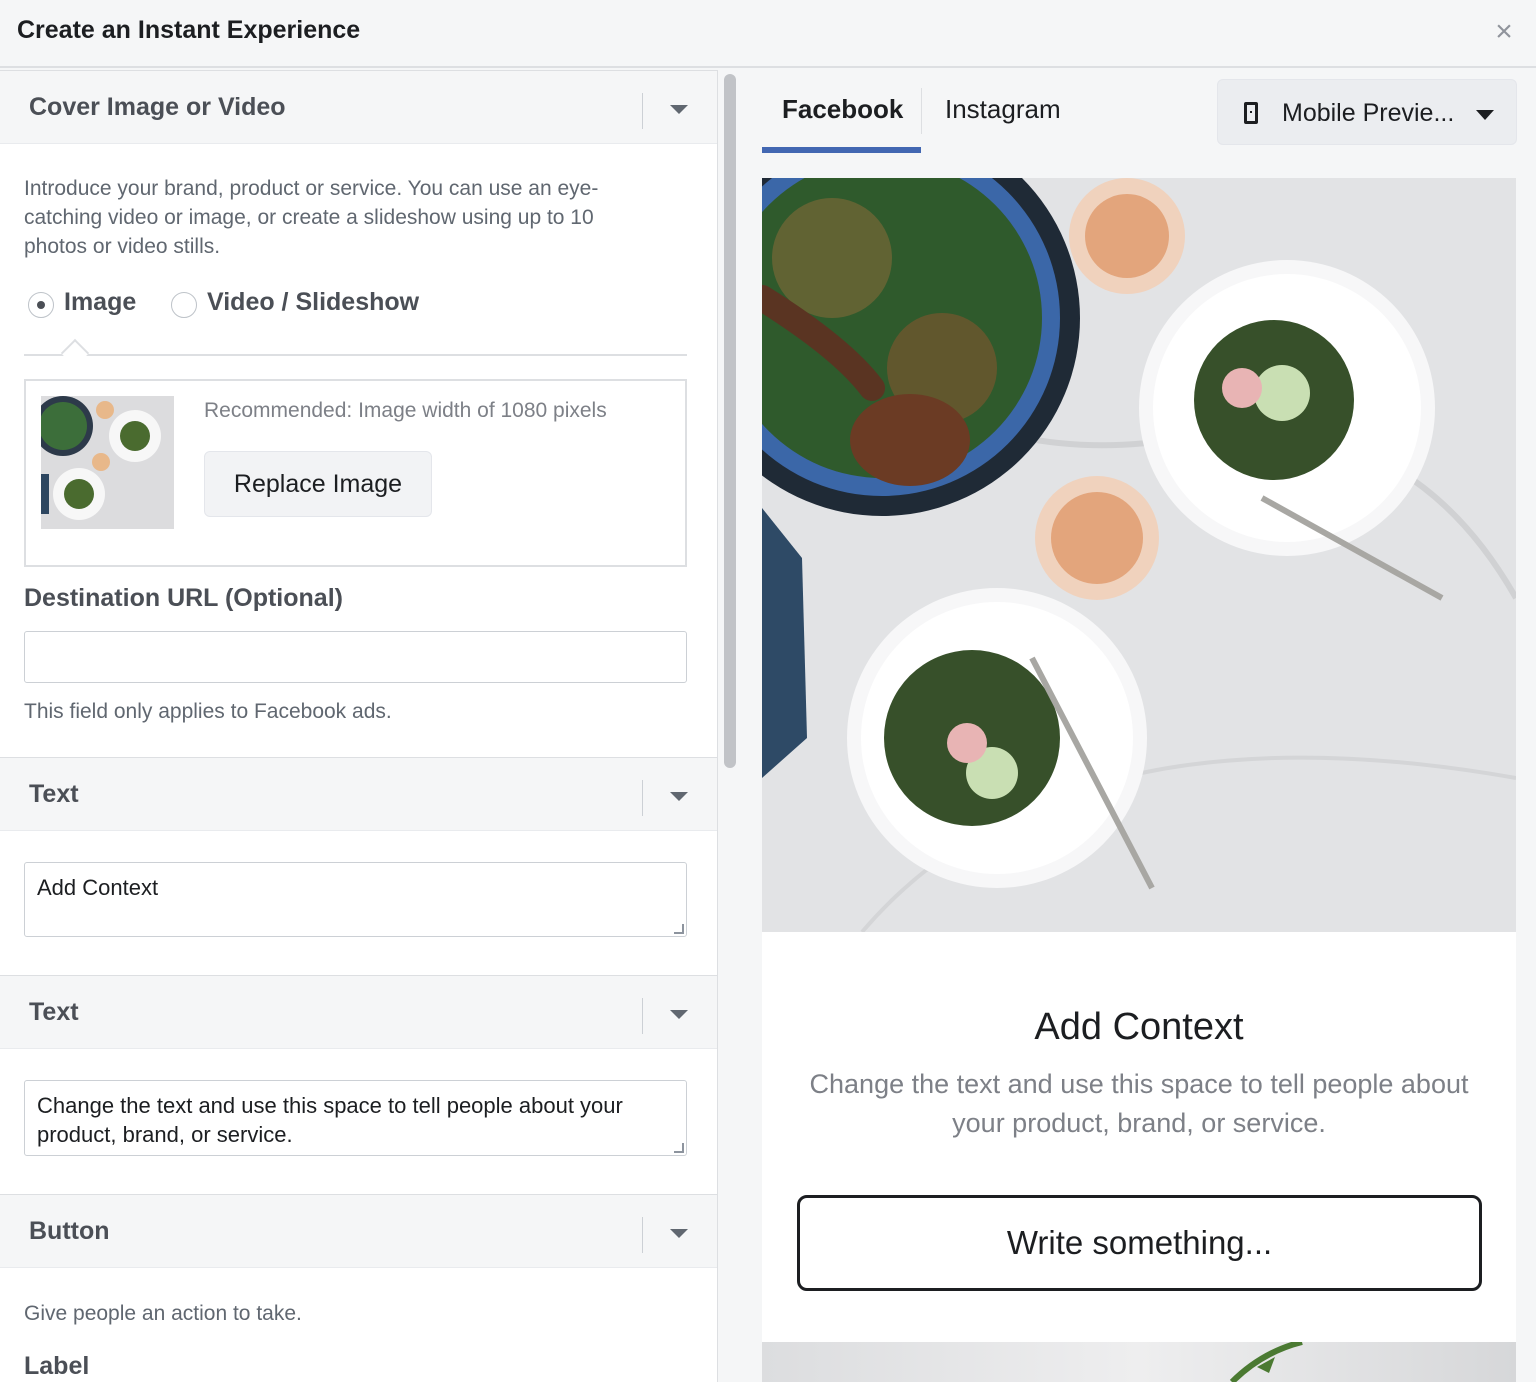 This screenshot has height=1382, width=1536. I want to click on section-header-text-2: Text, so click(358, 1012).